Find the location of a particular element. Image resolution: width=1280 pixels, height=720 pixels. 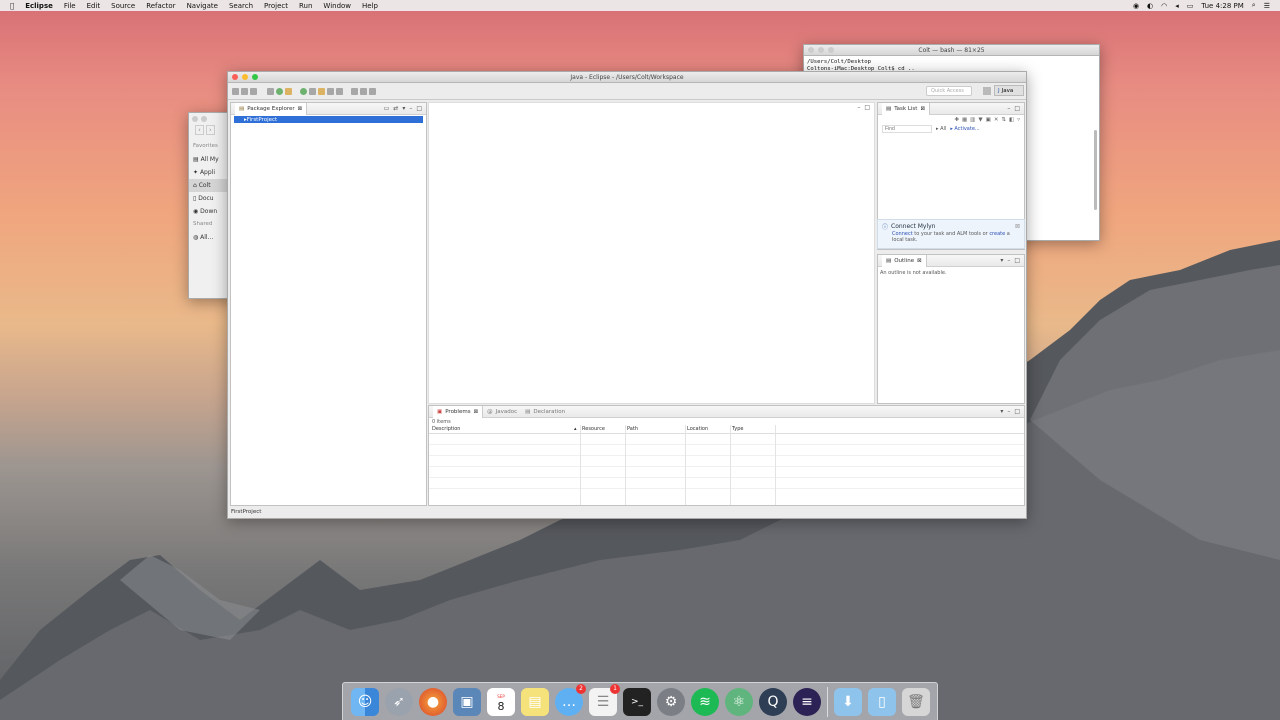

preview-icon: ▣ is located at coordinates (467, 701).